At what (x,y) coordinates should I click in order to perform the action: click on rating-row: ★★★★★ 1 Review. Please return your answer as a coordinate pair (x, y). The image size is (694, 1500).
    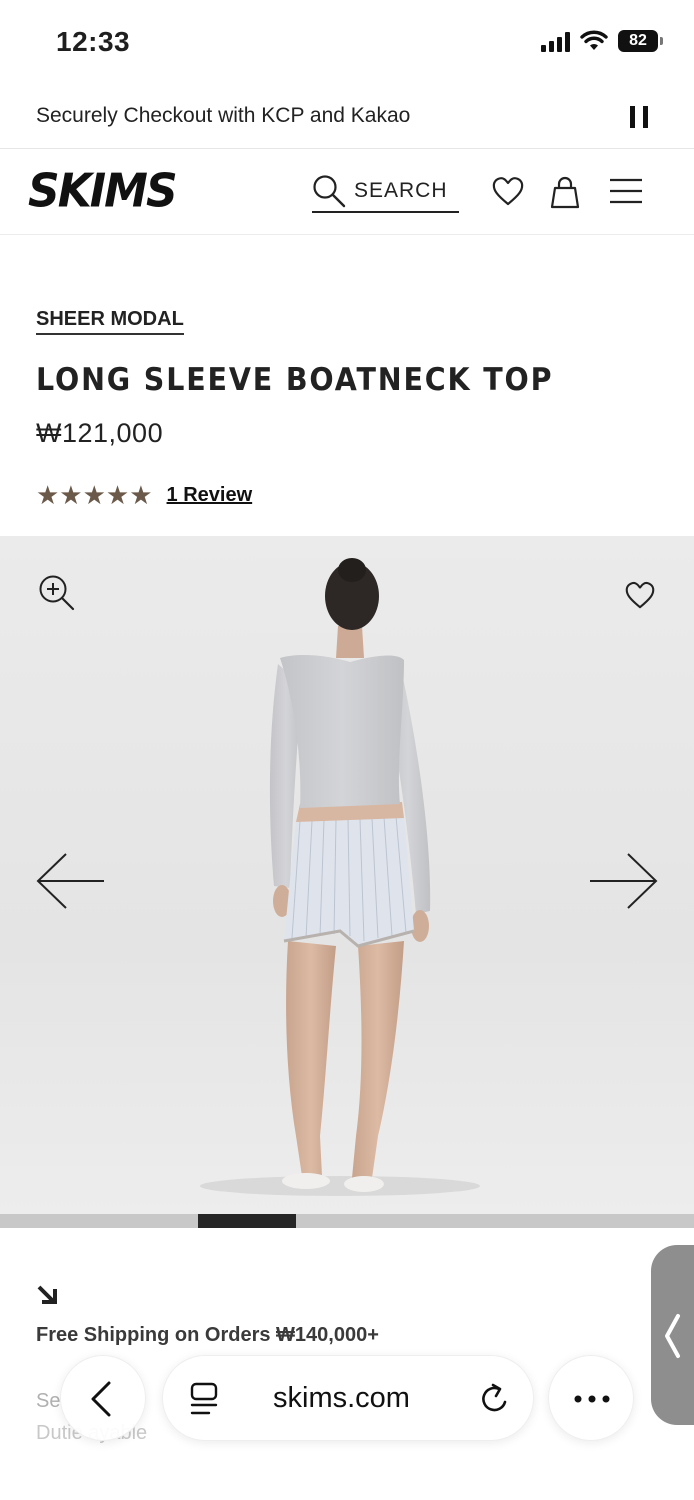
    Looking at the image, I should click on (144, 495).